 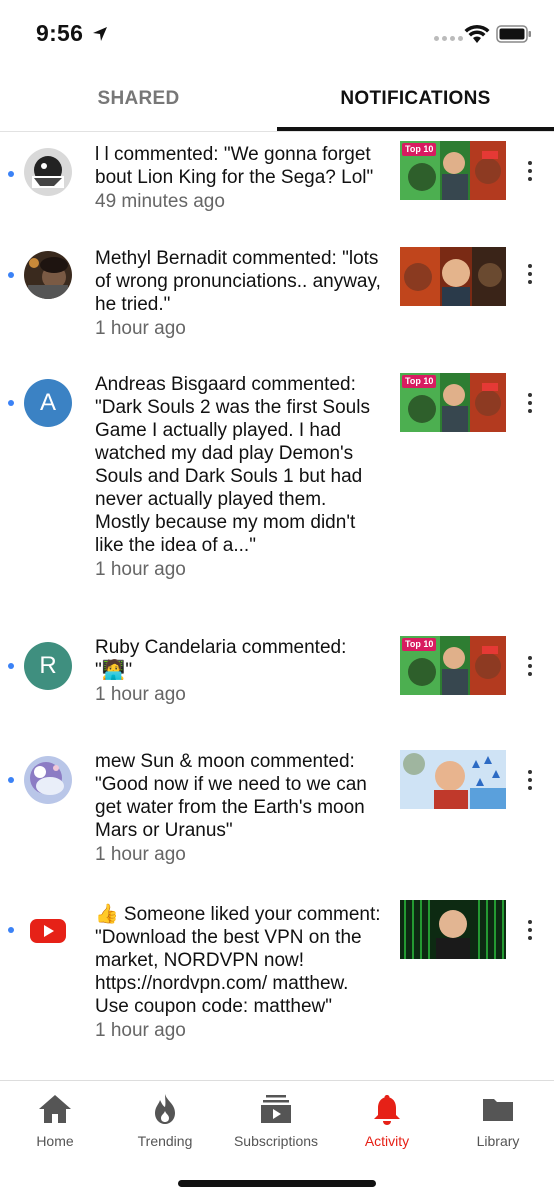 I want to click on avatar-letter: R, so click(x=48, y=665).